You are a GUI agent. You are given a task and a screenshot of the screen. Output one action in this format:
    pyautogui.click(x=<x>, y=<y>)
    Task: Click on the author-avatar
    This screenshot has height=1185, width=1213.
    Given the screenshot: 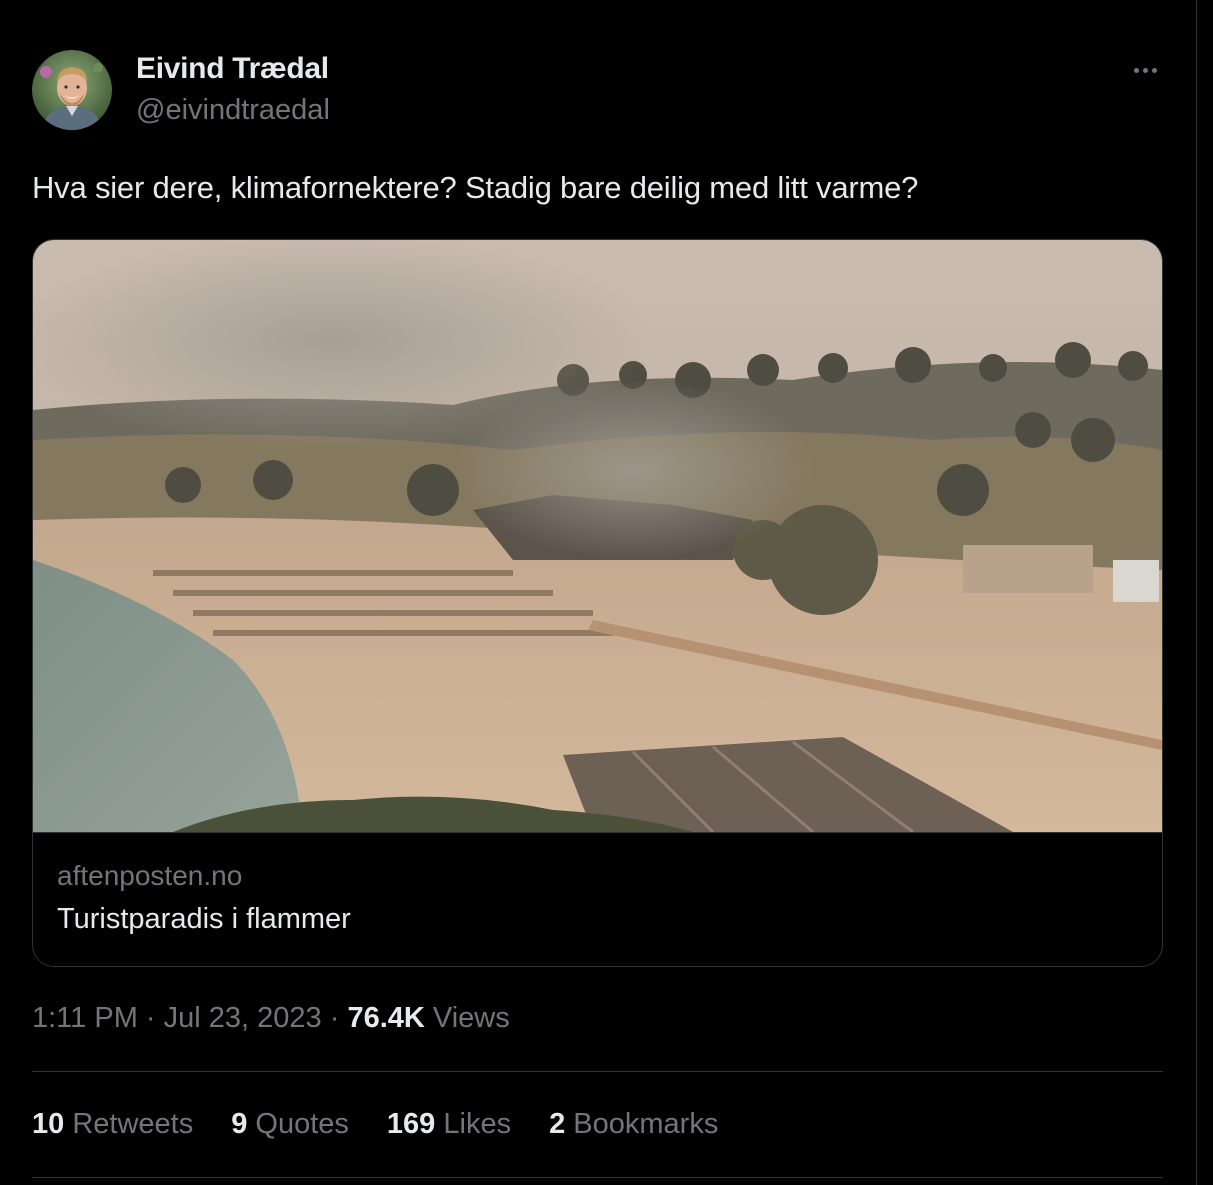 What is the action you would take?
    pyautogui.click(x=72, y=90)
    